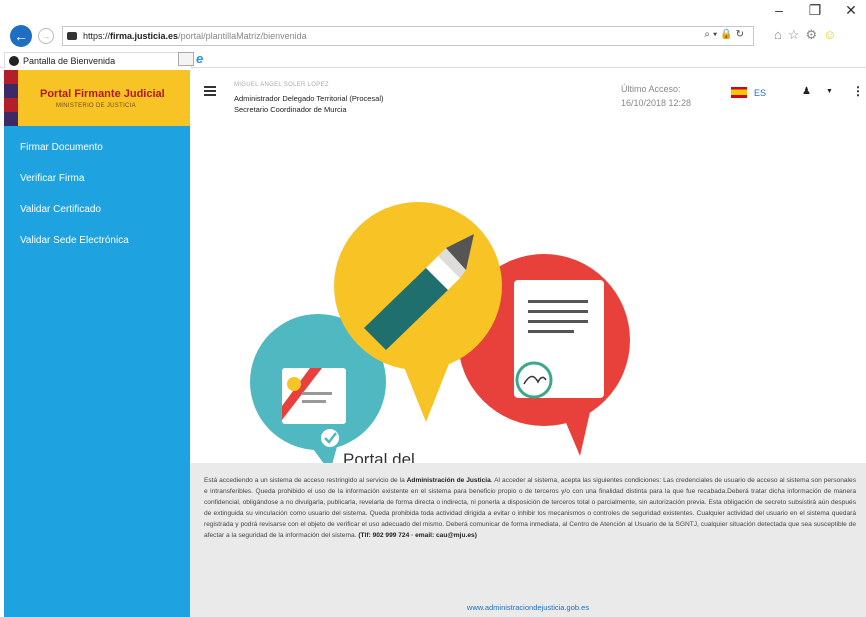 The height and width of the screenshot is (617, 866). I want to click on minimize-button: –, so click(779, 10).